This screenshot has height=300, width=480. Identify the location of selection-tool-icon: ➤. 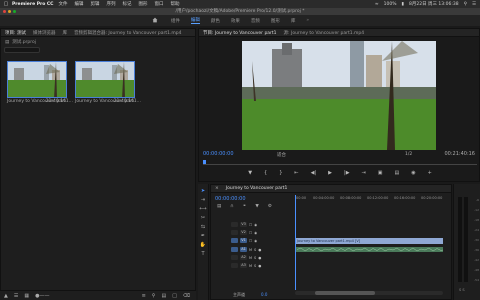
(203, 192).